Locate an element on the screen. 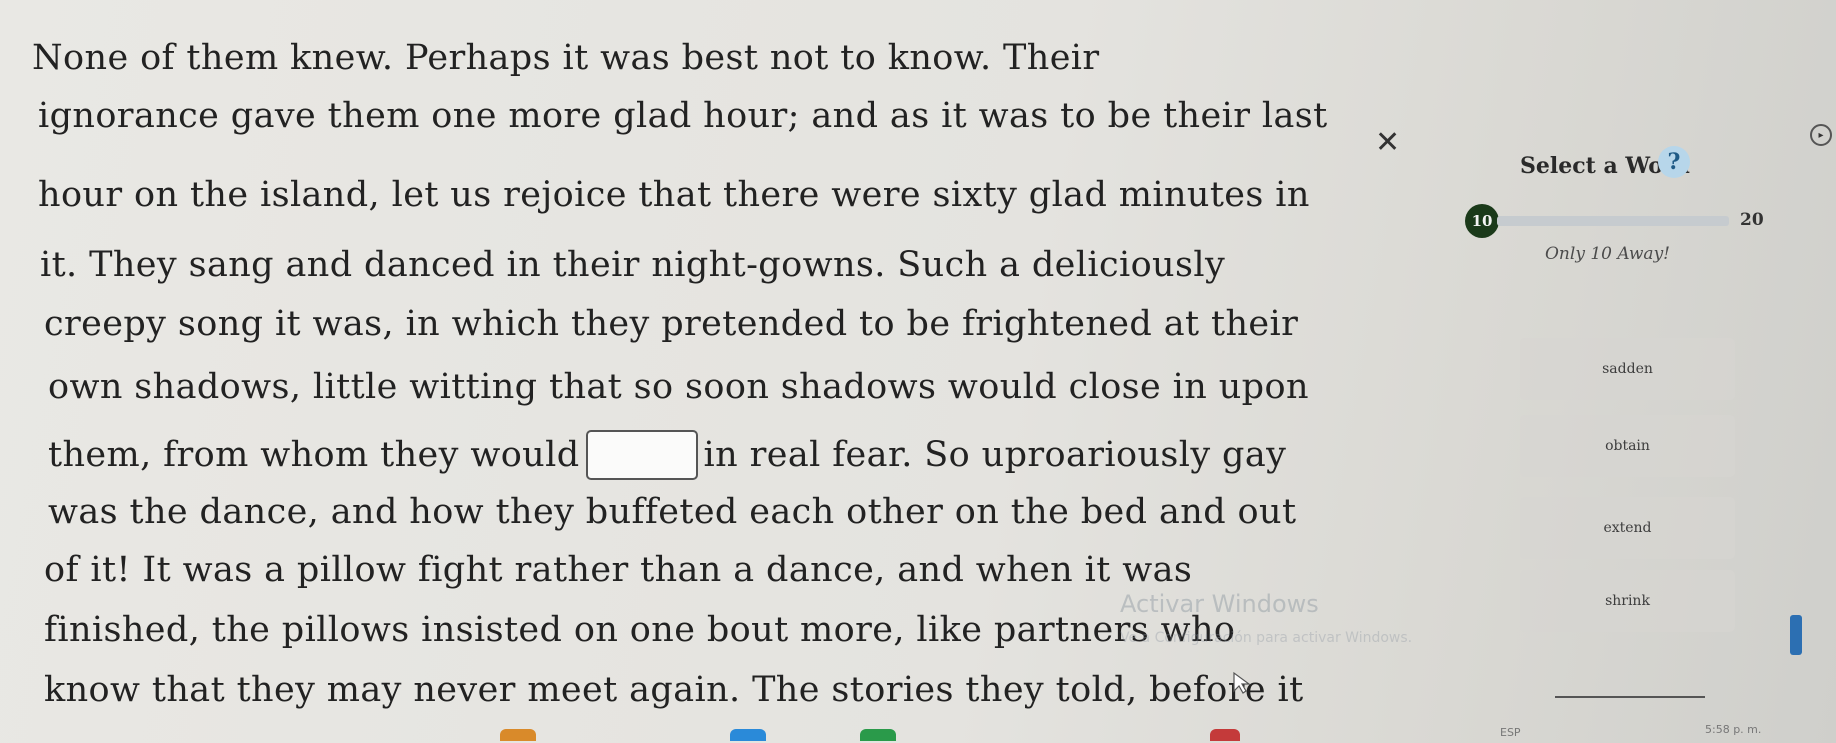  taskbar-language: ESP is located at coordinates (1510, 732).